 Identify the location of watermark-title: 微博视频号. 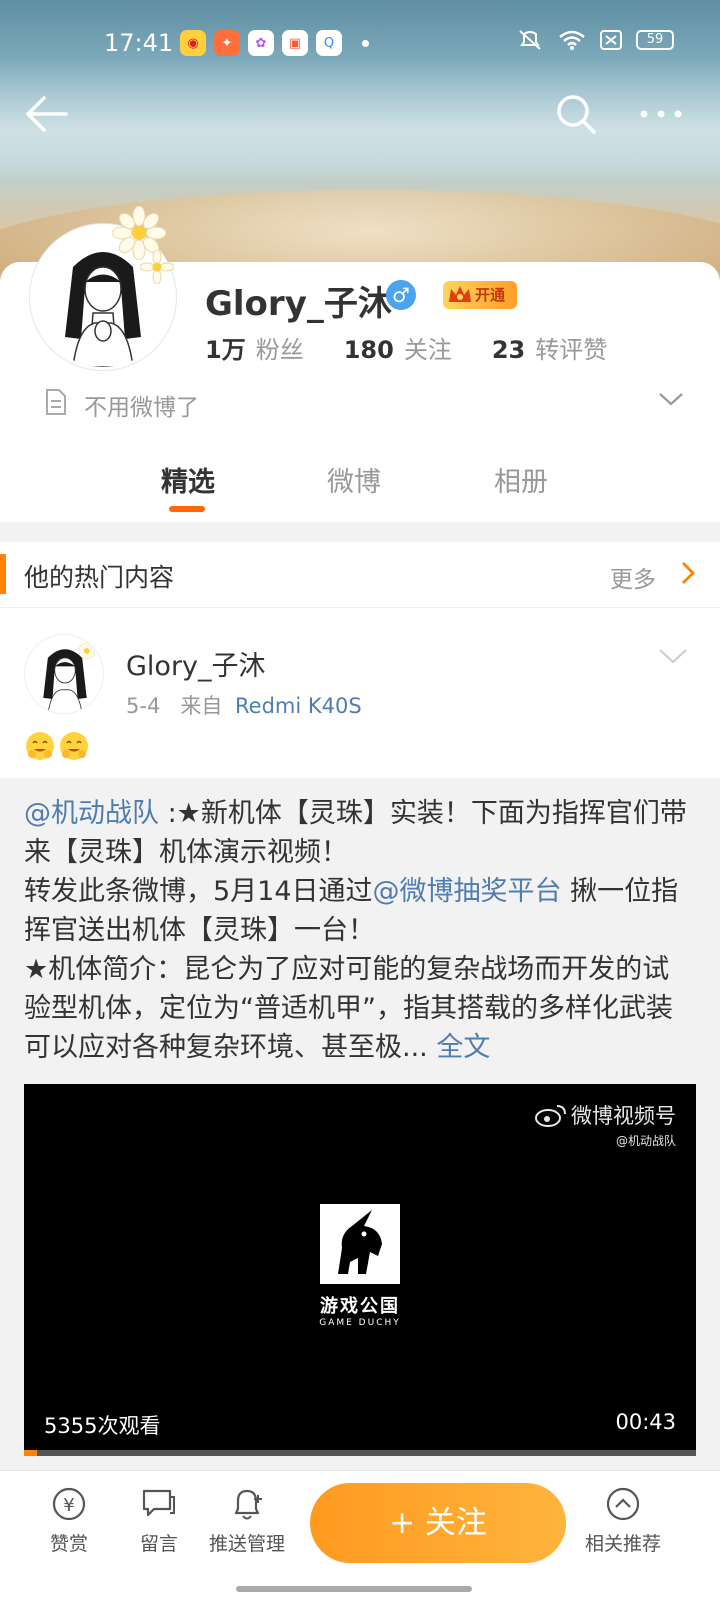
(623, 1116).